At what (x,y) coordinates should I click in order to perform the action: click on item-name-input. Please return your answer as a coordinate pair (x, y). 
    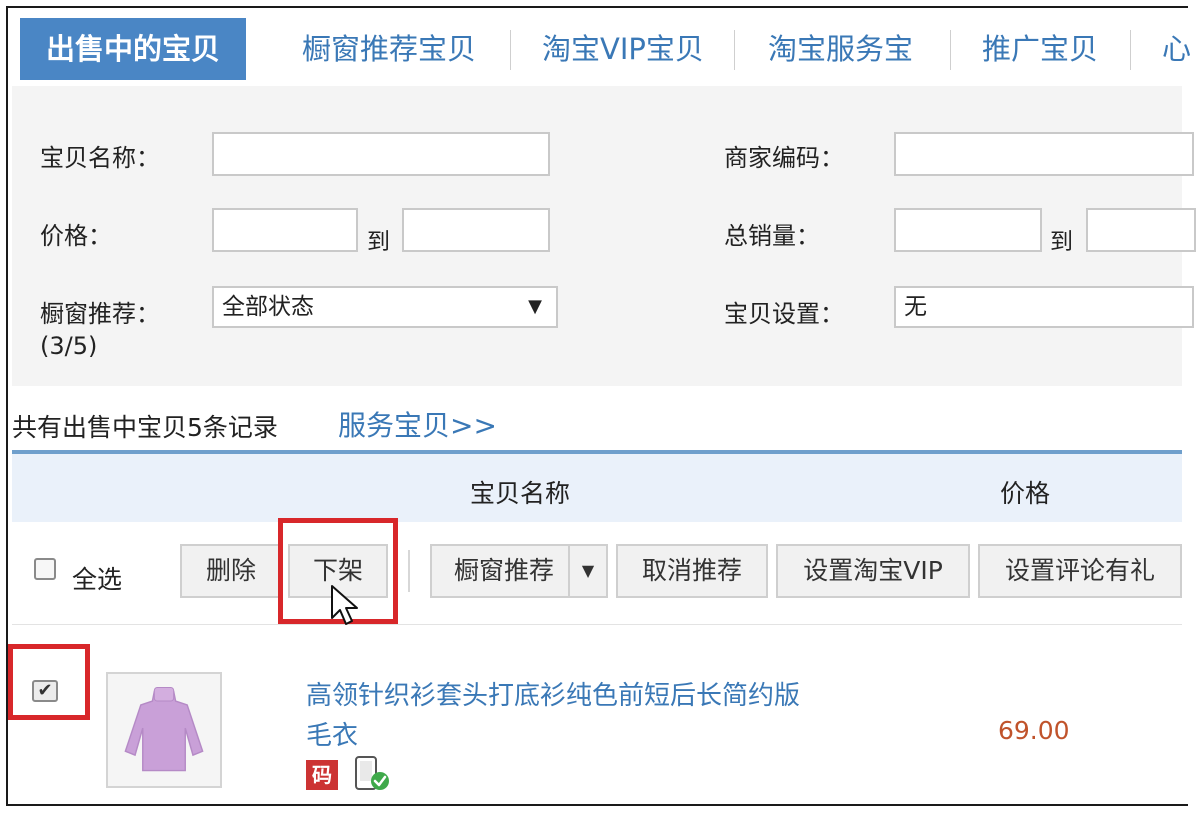
    Looking at the image, I should click on (381, 154).